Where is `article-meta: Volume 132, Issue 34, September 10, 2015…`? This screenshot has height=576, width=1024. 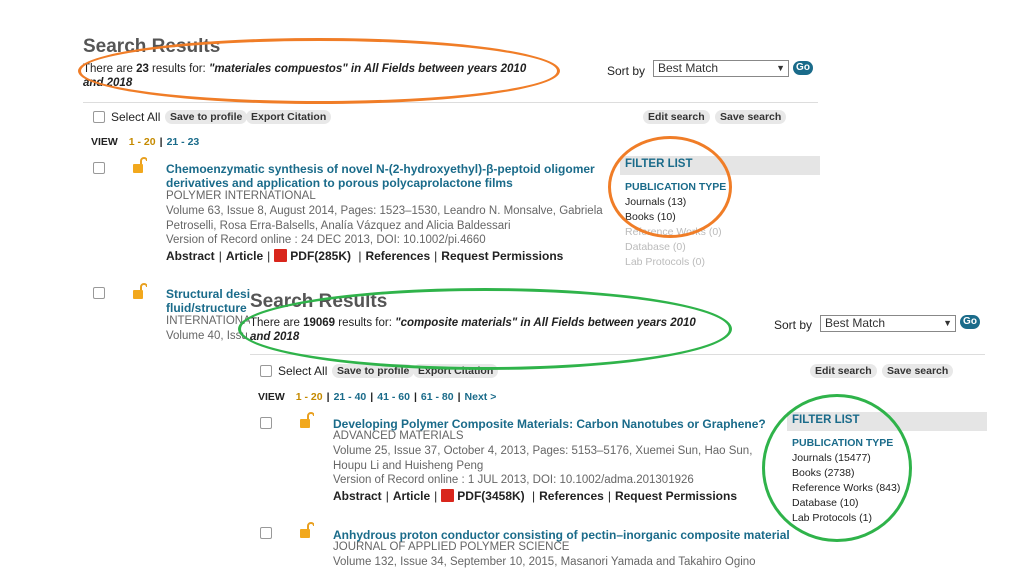
article-meta: Volume 132, Issue 34, September 10, 2015… is located at coordinates (544, 562).